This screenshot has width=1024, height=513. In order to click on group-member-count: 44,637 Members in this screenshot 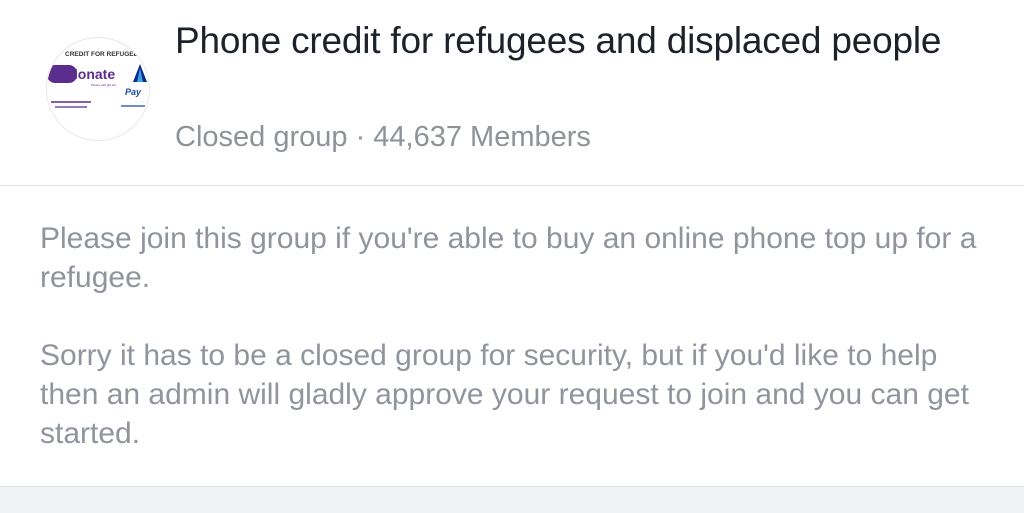, I will do `click(482, 137)`.